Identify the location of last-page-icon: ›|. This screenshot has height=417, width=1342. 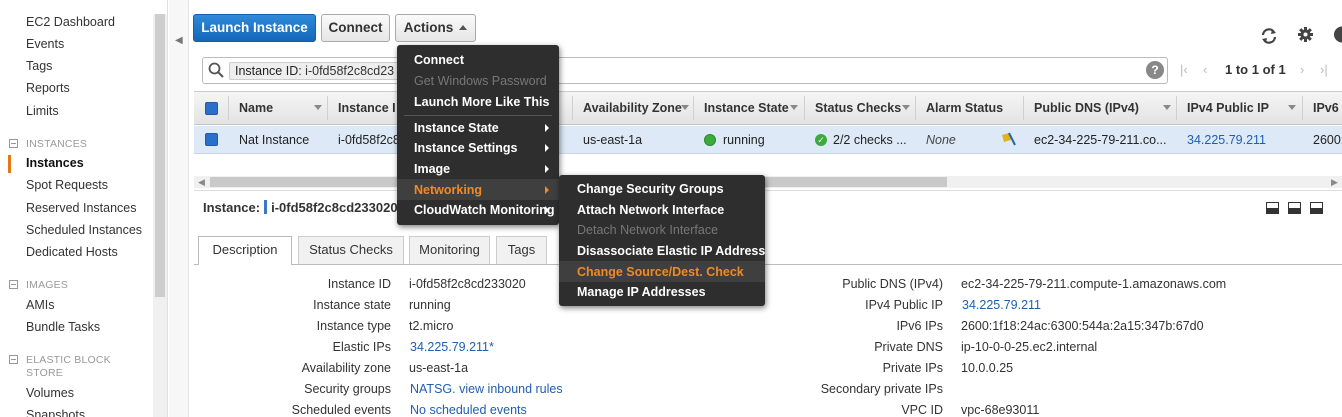
(1324, 69).